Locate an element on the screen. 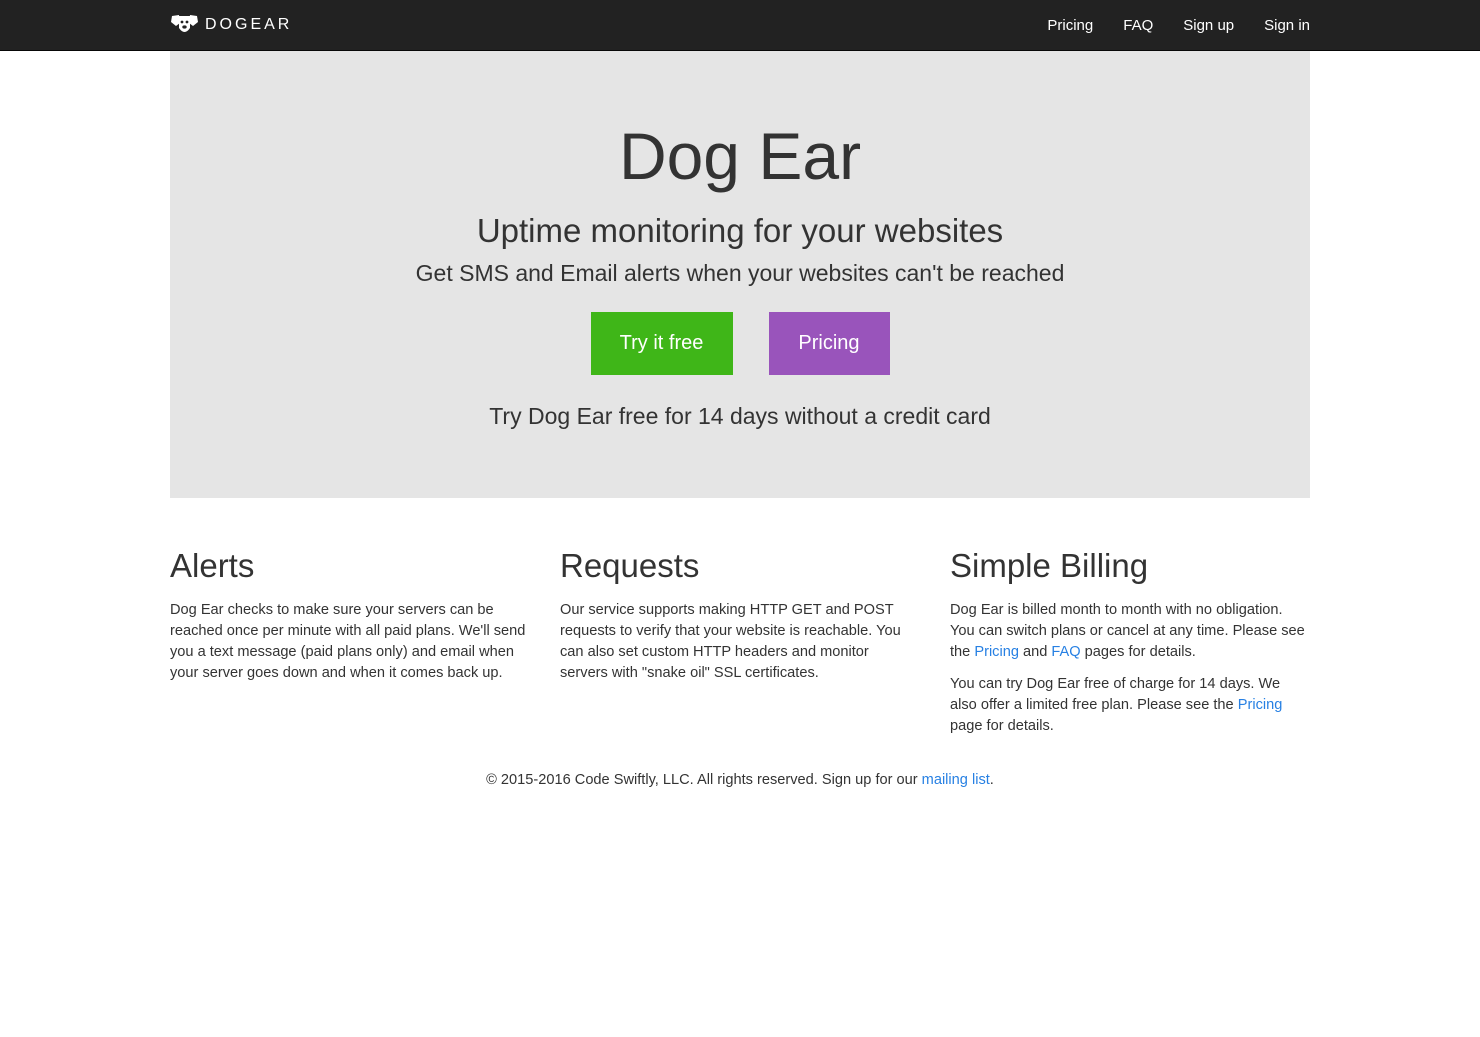 The width and height of the screenshot is (1480, 1037). pricing-button: Pricing is located at coordinates (829, 343).